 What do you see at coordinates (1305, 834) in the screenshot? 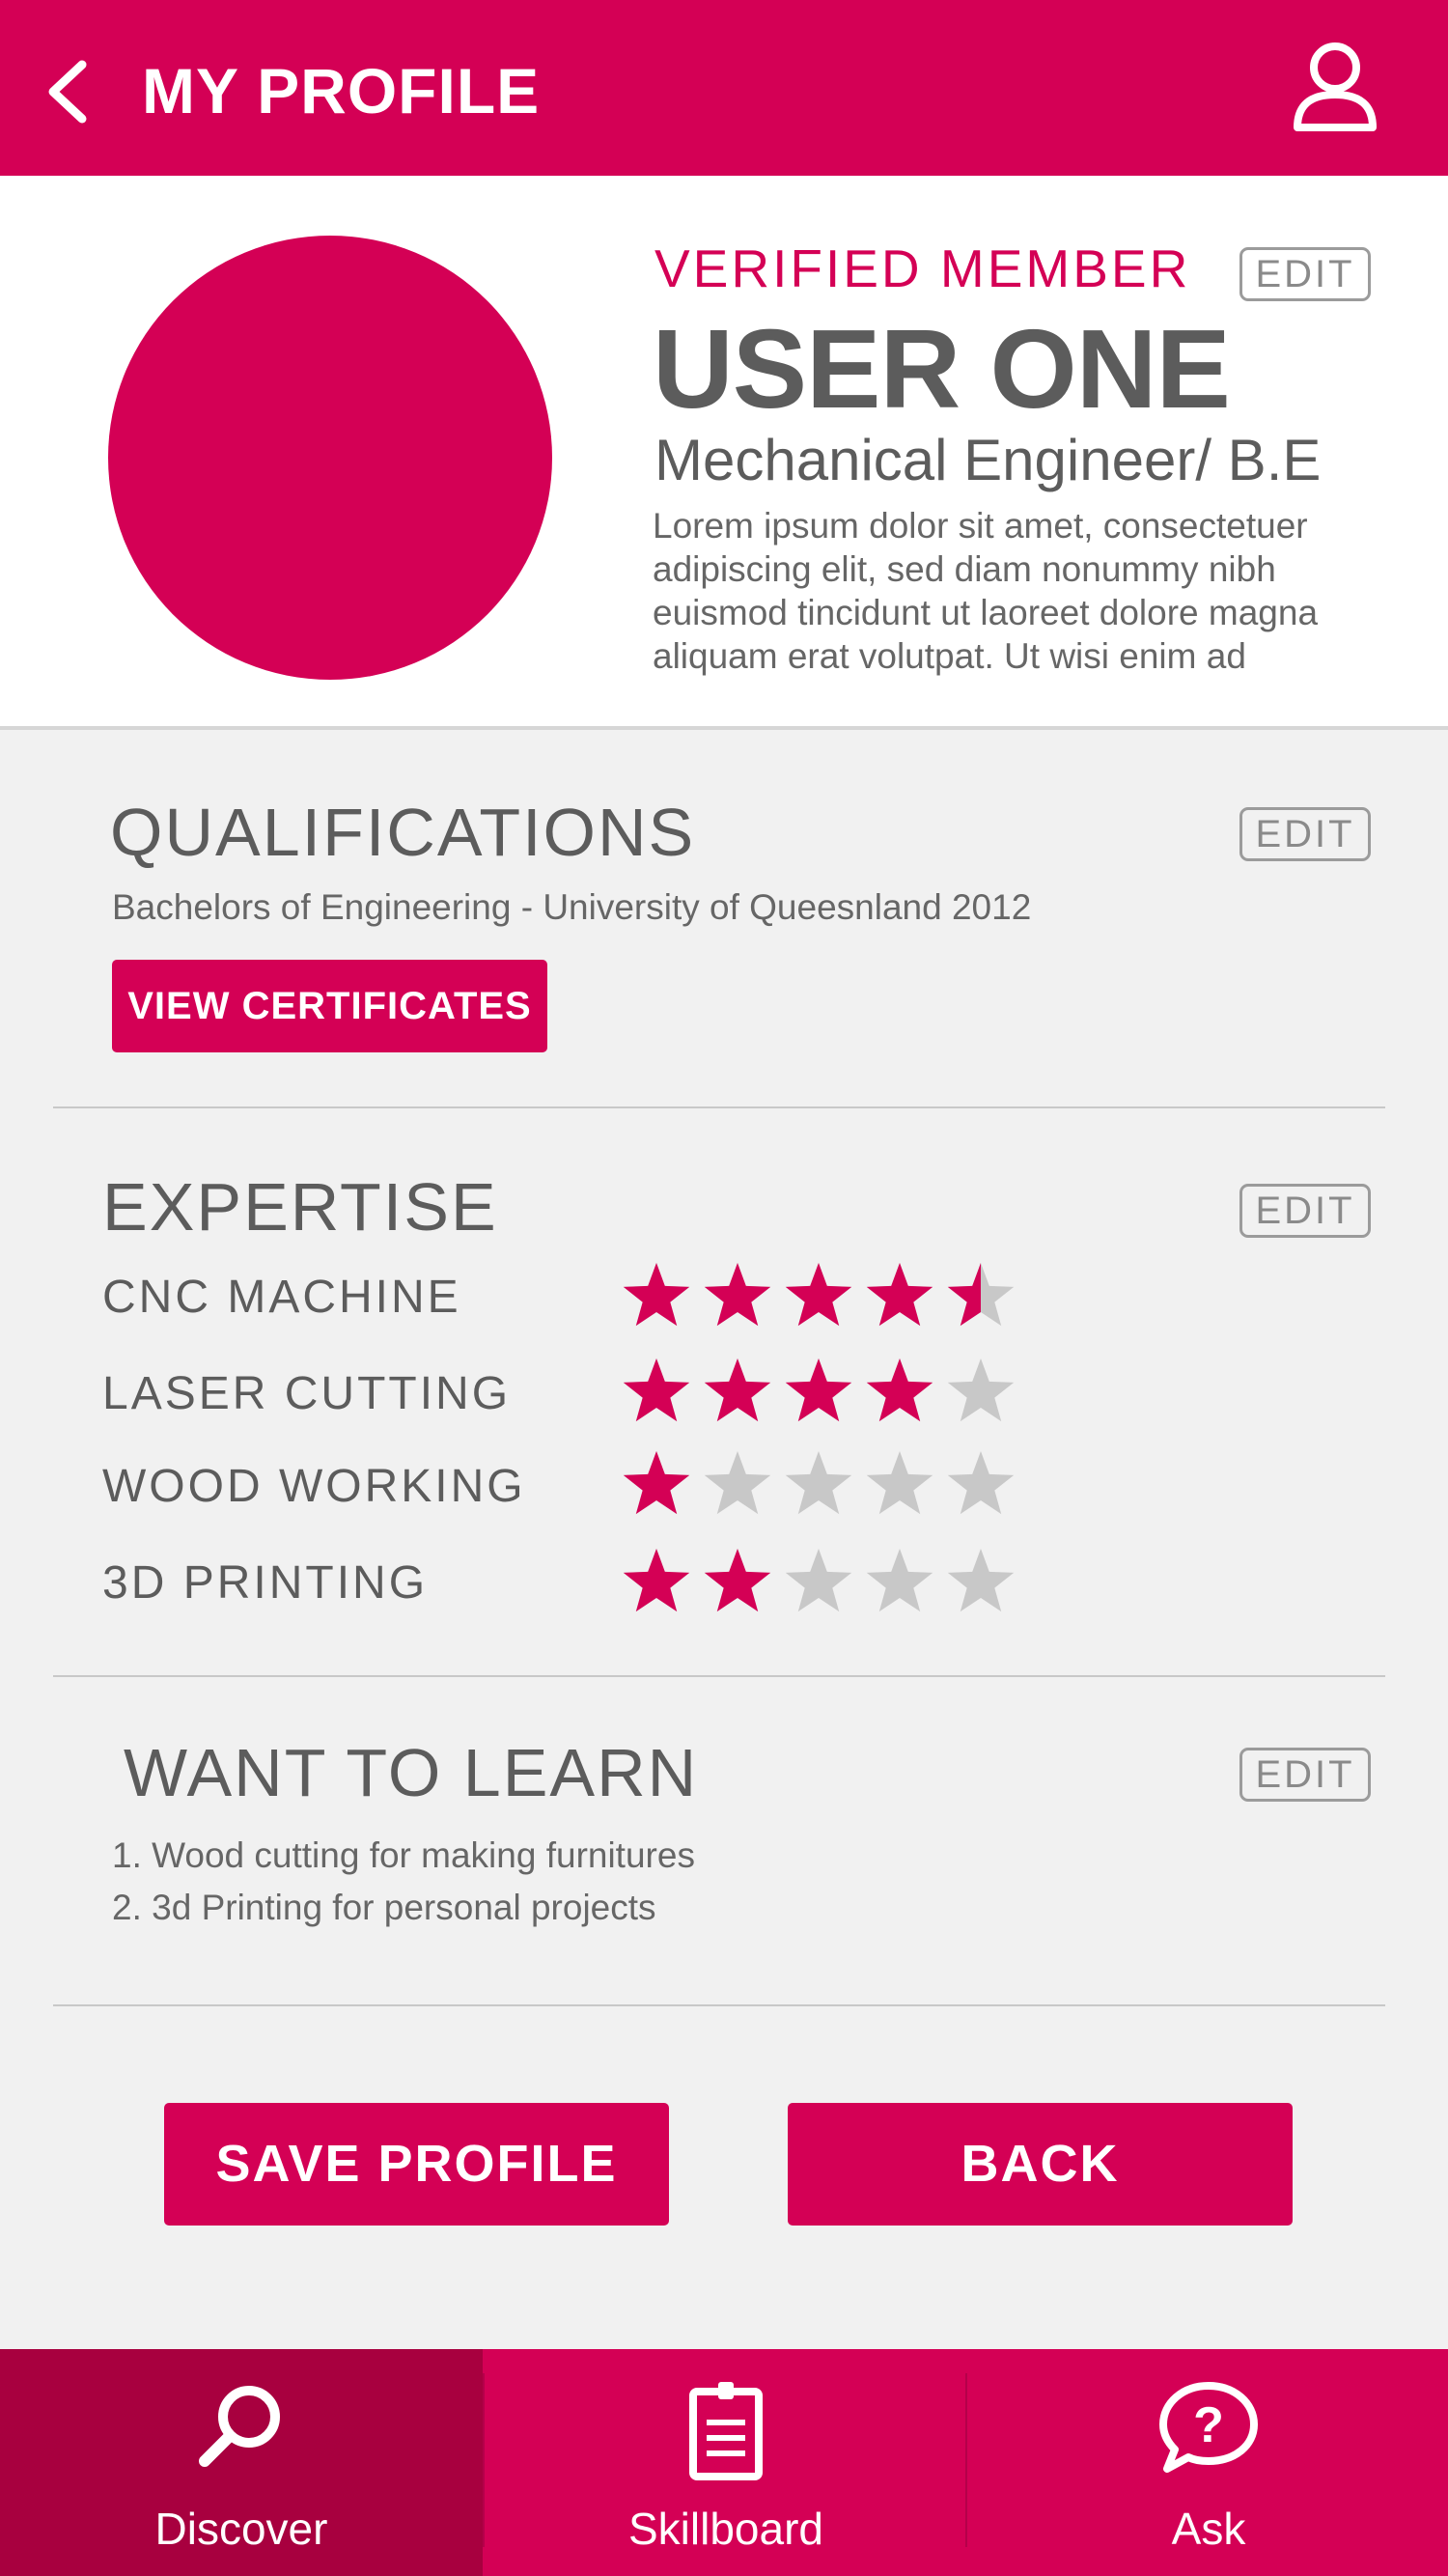
I see `edit-qualifications-button: EDIT` at bounding box center [1305, 834].